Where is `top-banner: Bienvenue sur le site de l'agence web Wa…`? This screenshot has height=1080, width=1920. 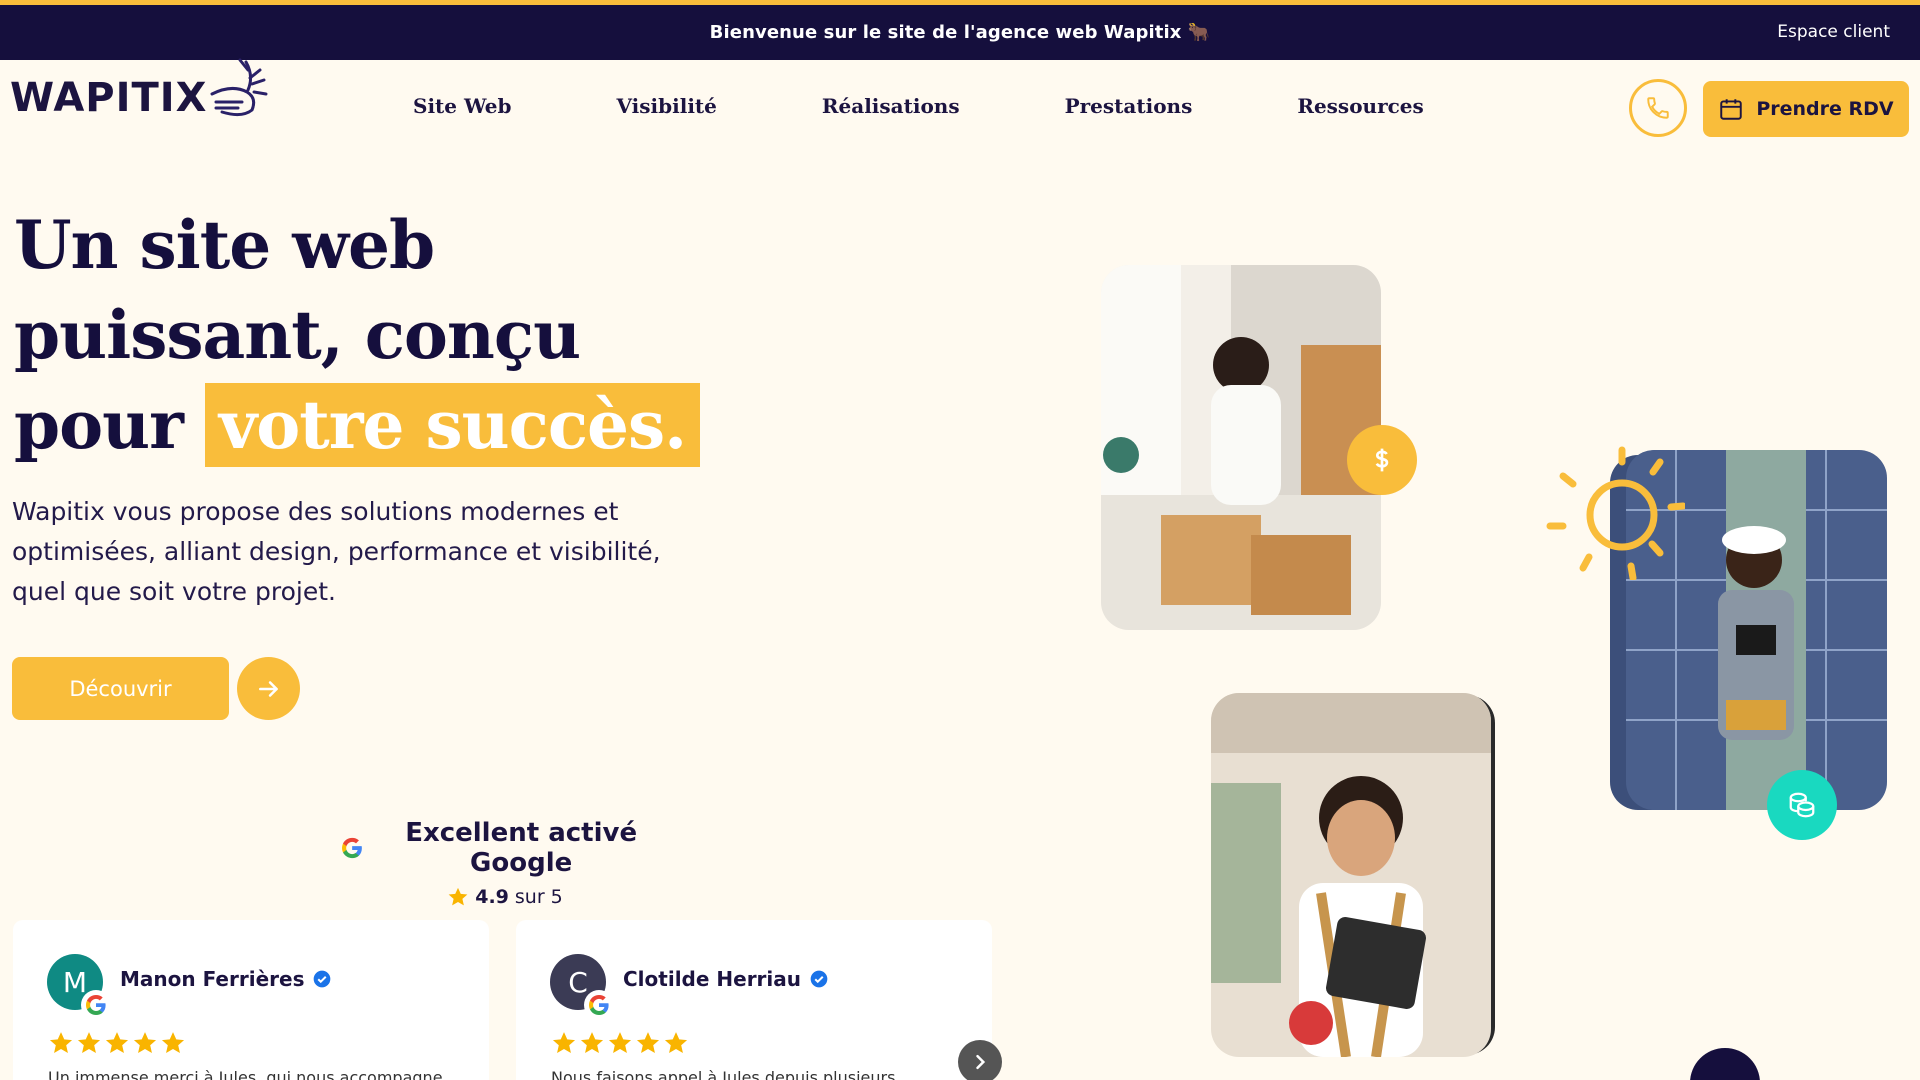
top-banner: Bienvenue sur le site de l'agence web Wa… is located at coordinates (960, 30).